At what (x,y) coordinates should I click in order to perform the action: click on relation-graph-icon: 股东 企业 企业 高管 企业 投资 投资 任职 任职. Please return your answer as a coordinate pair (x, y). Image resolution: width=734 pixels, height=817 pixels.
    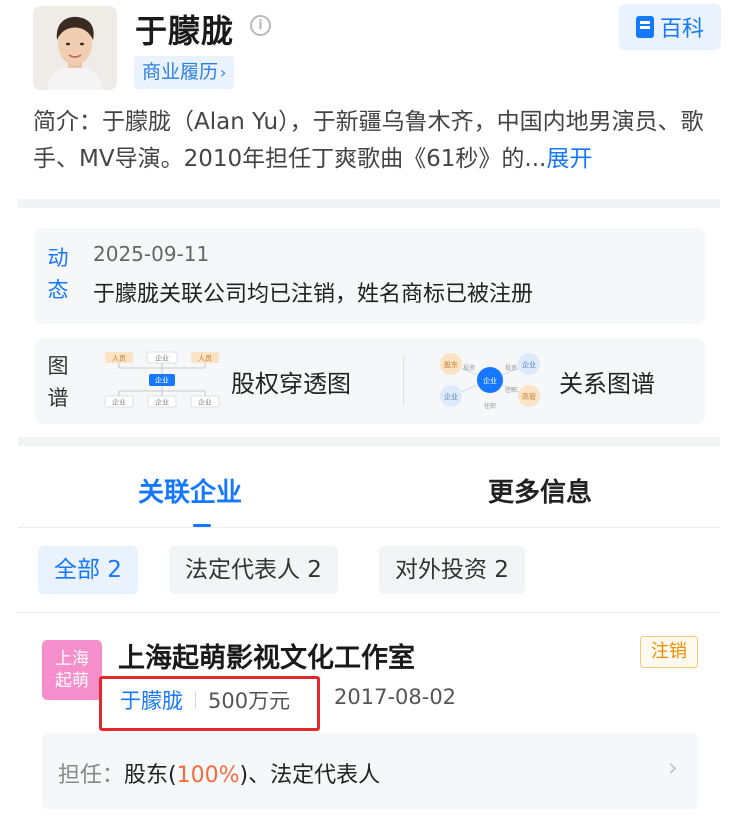
    Looking at the image, I should click on (490, 380).